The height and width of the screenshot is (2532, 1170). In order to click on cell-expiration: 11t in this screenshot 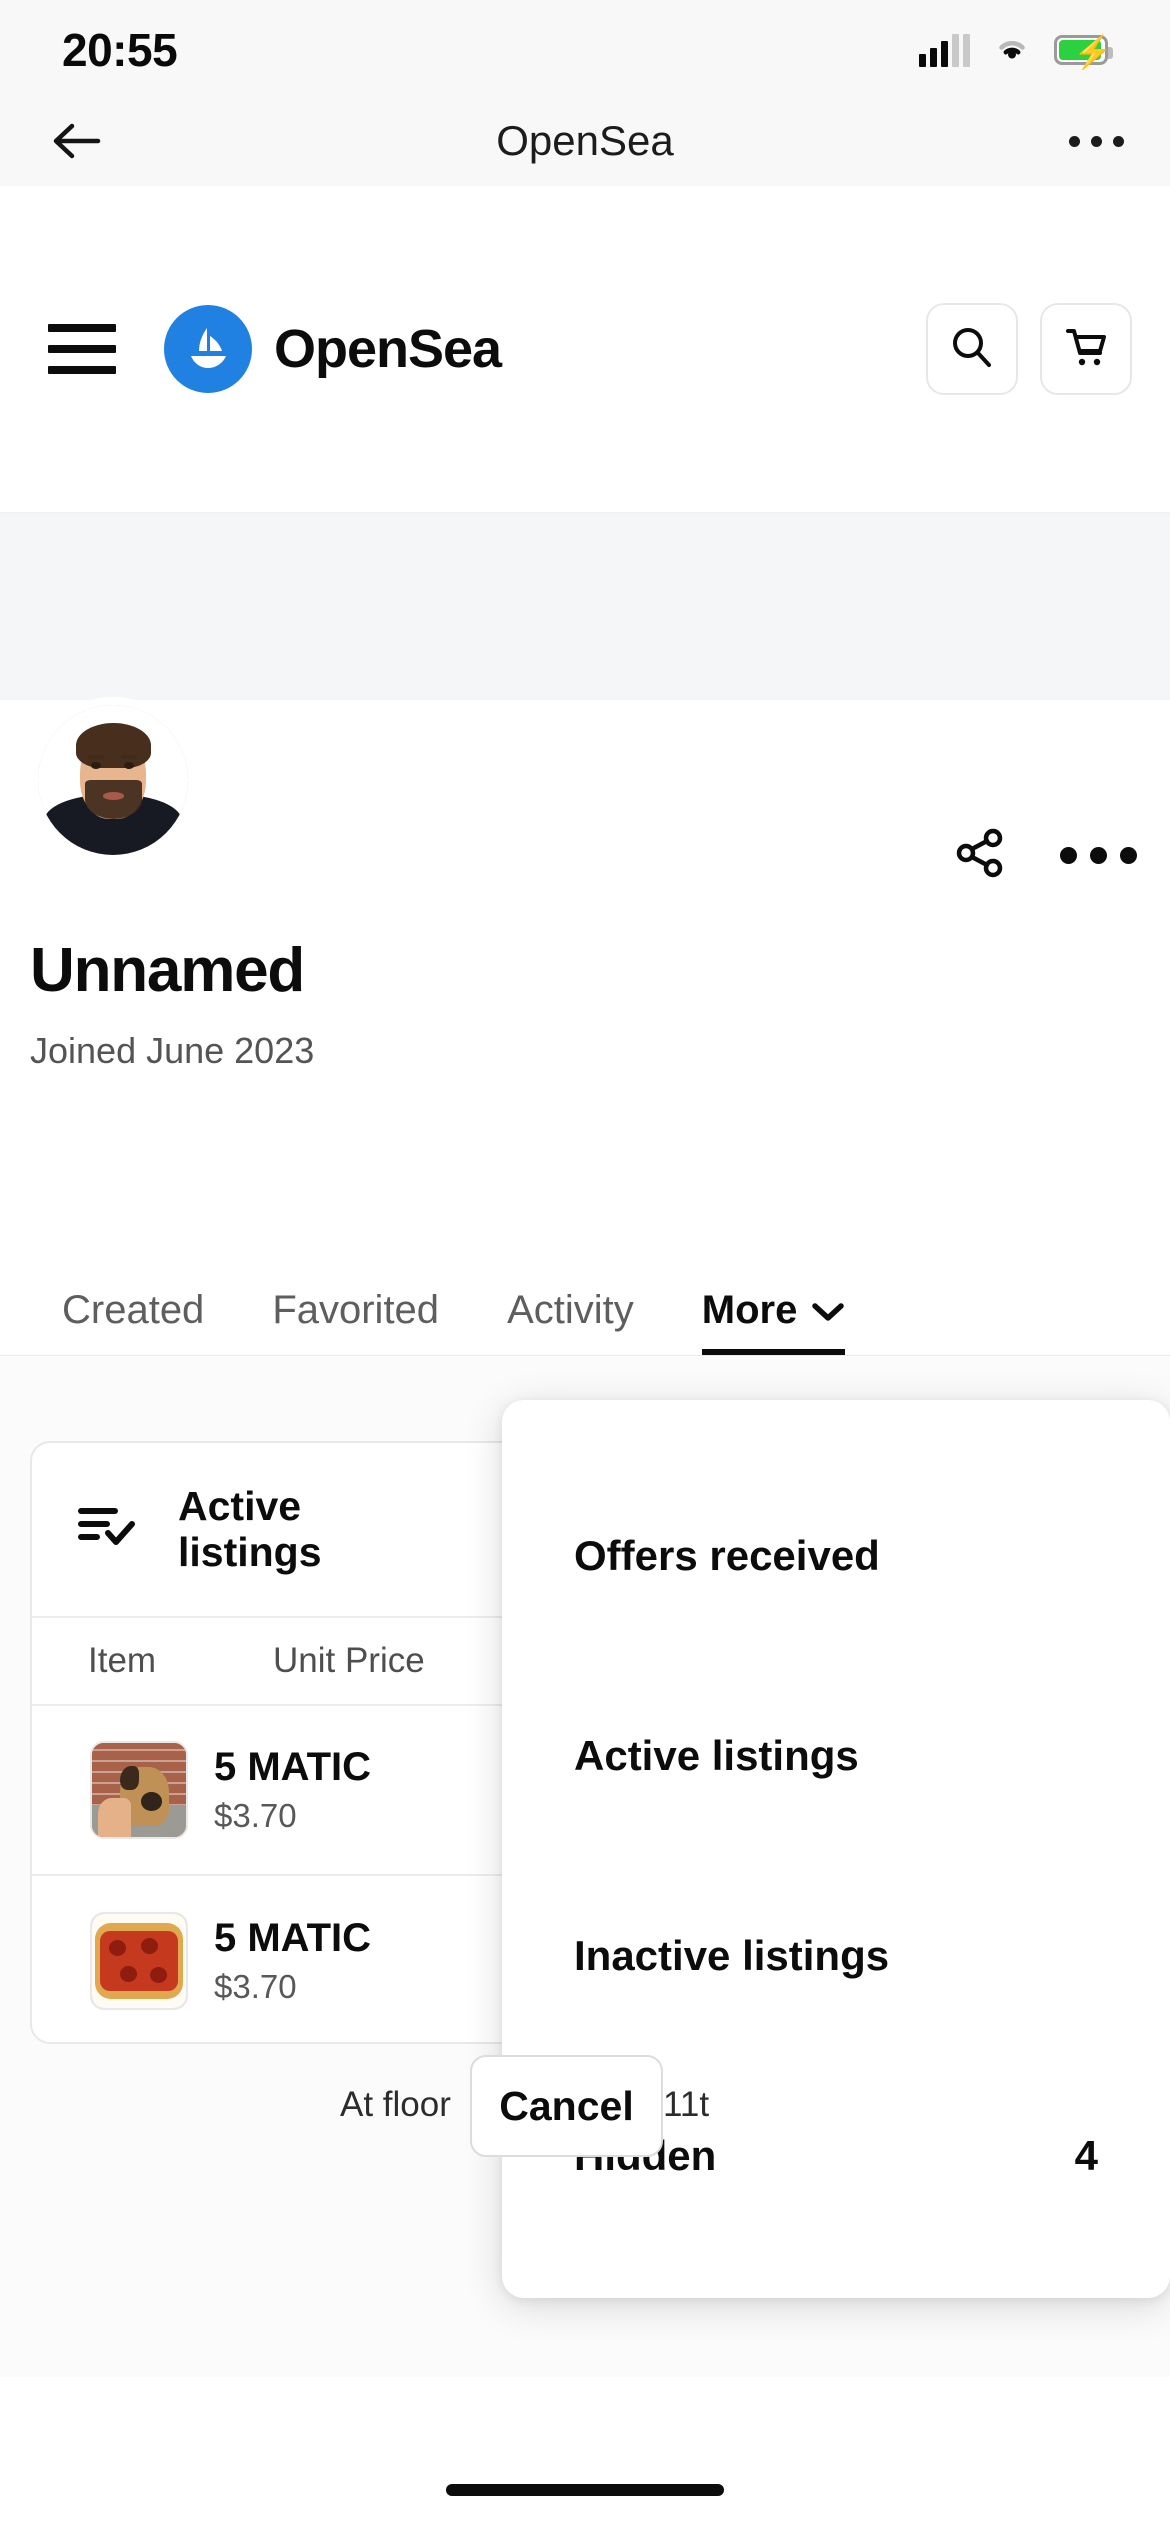, I will do `click(686, 2104)`.